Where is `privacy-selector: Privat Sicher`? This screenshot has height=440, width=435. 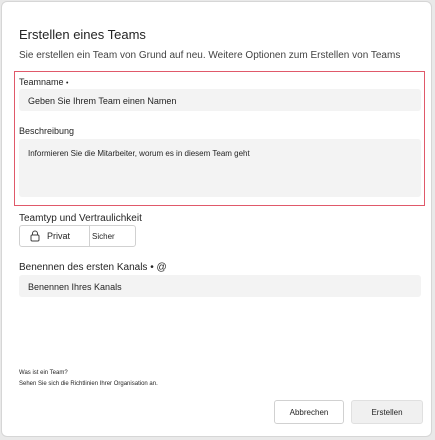
privacy-selector: Privat Sicher is located at coordinates (77, 236).